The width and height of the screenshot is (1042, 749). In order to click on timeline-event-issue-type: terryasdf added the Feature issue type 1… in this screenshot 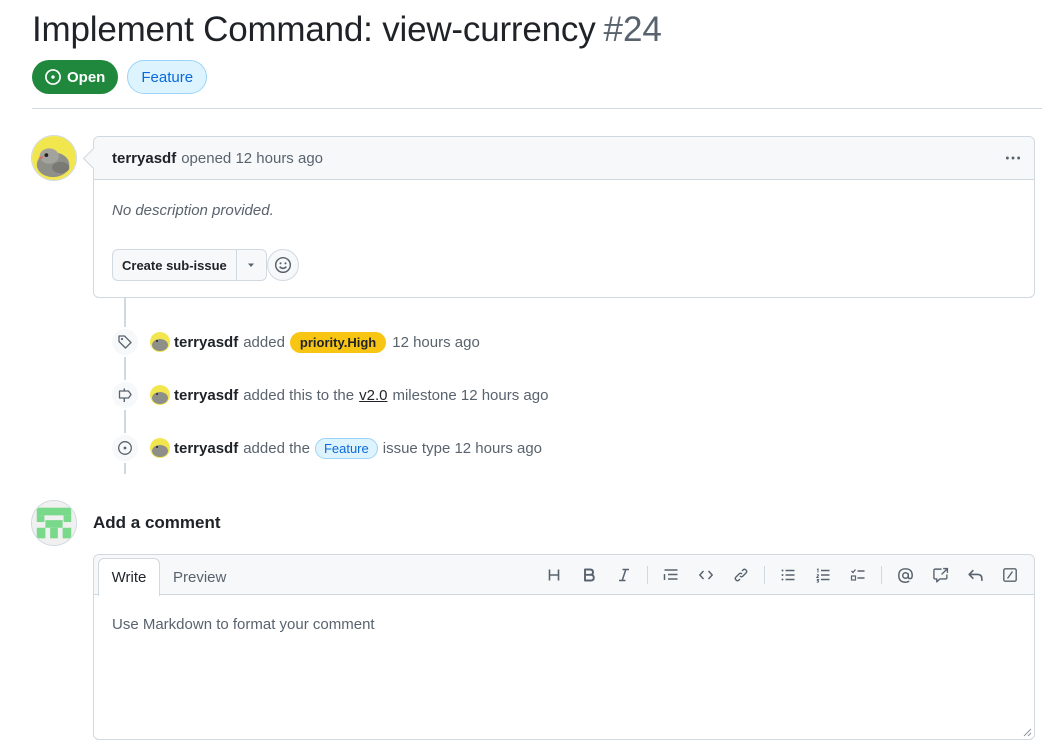, I will do `click(326, 448)`.